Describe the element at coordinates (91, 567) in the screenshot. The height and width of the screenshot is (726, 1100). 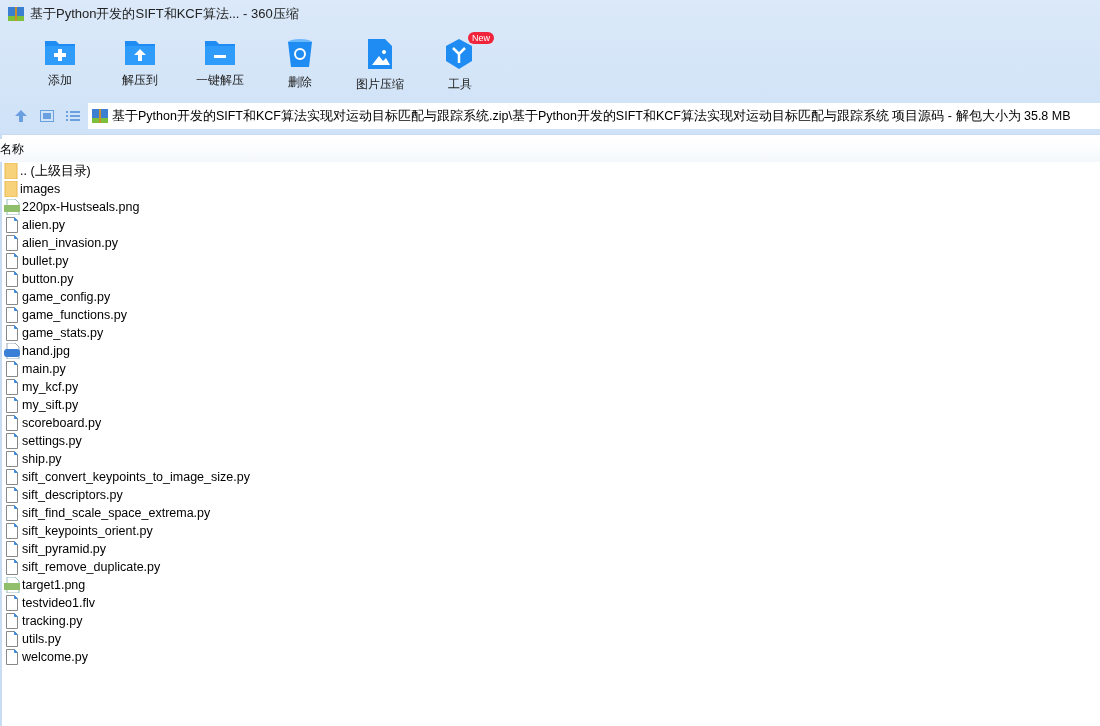
I see `file-name: sift_remove_duplicate.py` at that location.